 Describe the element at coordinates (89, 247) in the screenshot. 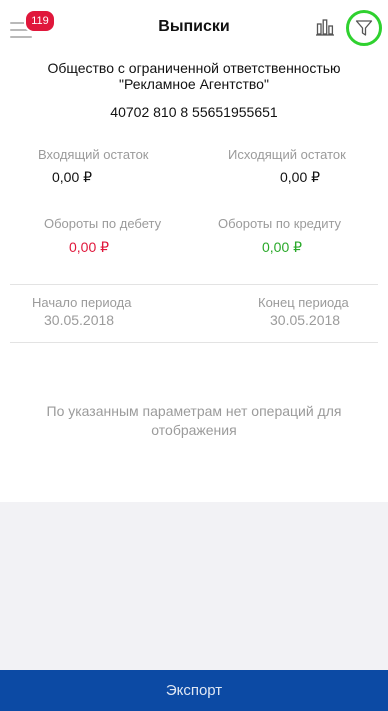

I see `debit-turnover-value: 0,00 ₽` at that location.